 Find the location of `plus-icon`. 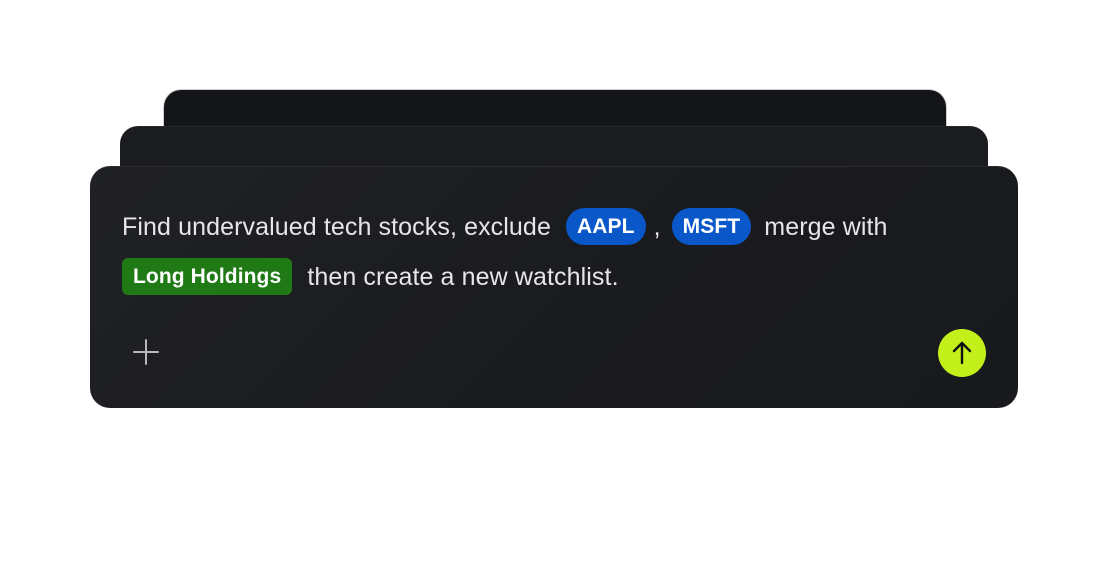

plus-icon is located at coordinates (146, 352).